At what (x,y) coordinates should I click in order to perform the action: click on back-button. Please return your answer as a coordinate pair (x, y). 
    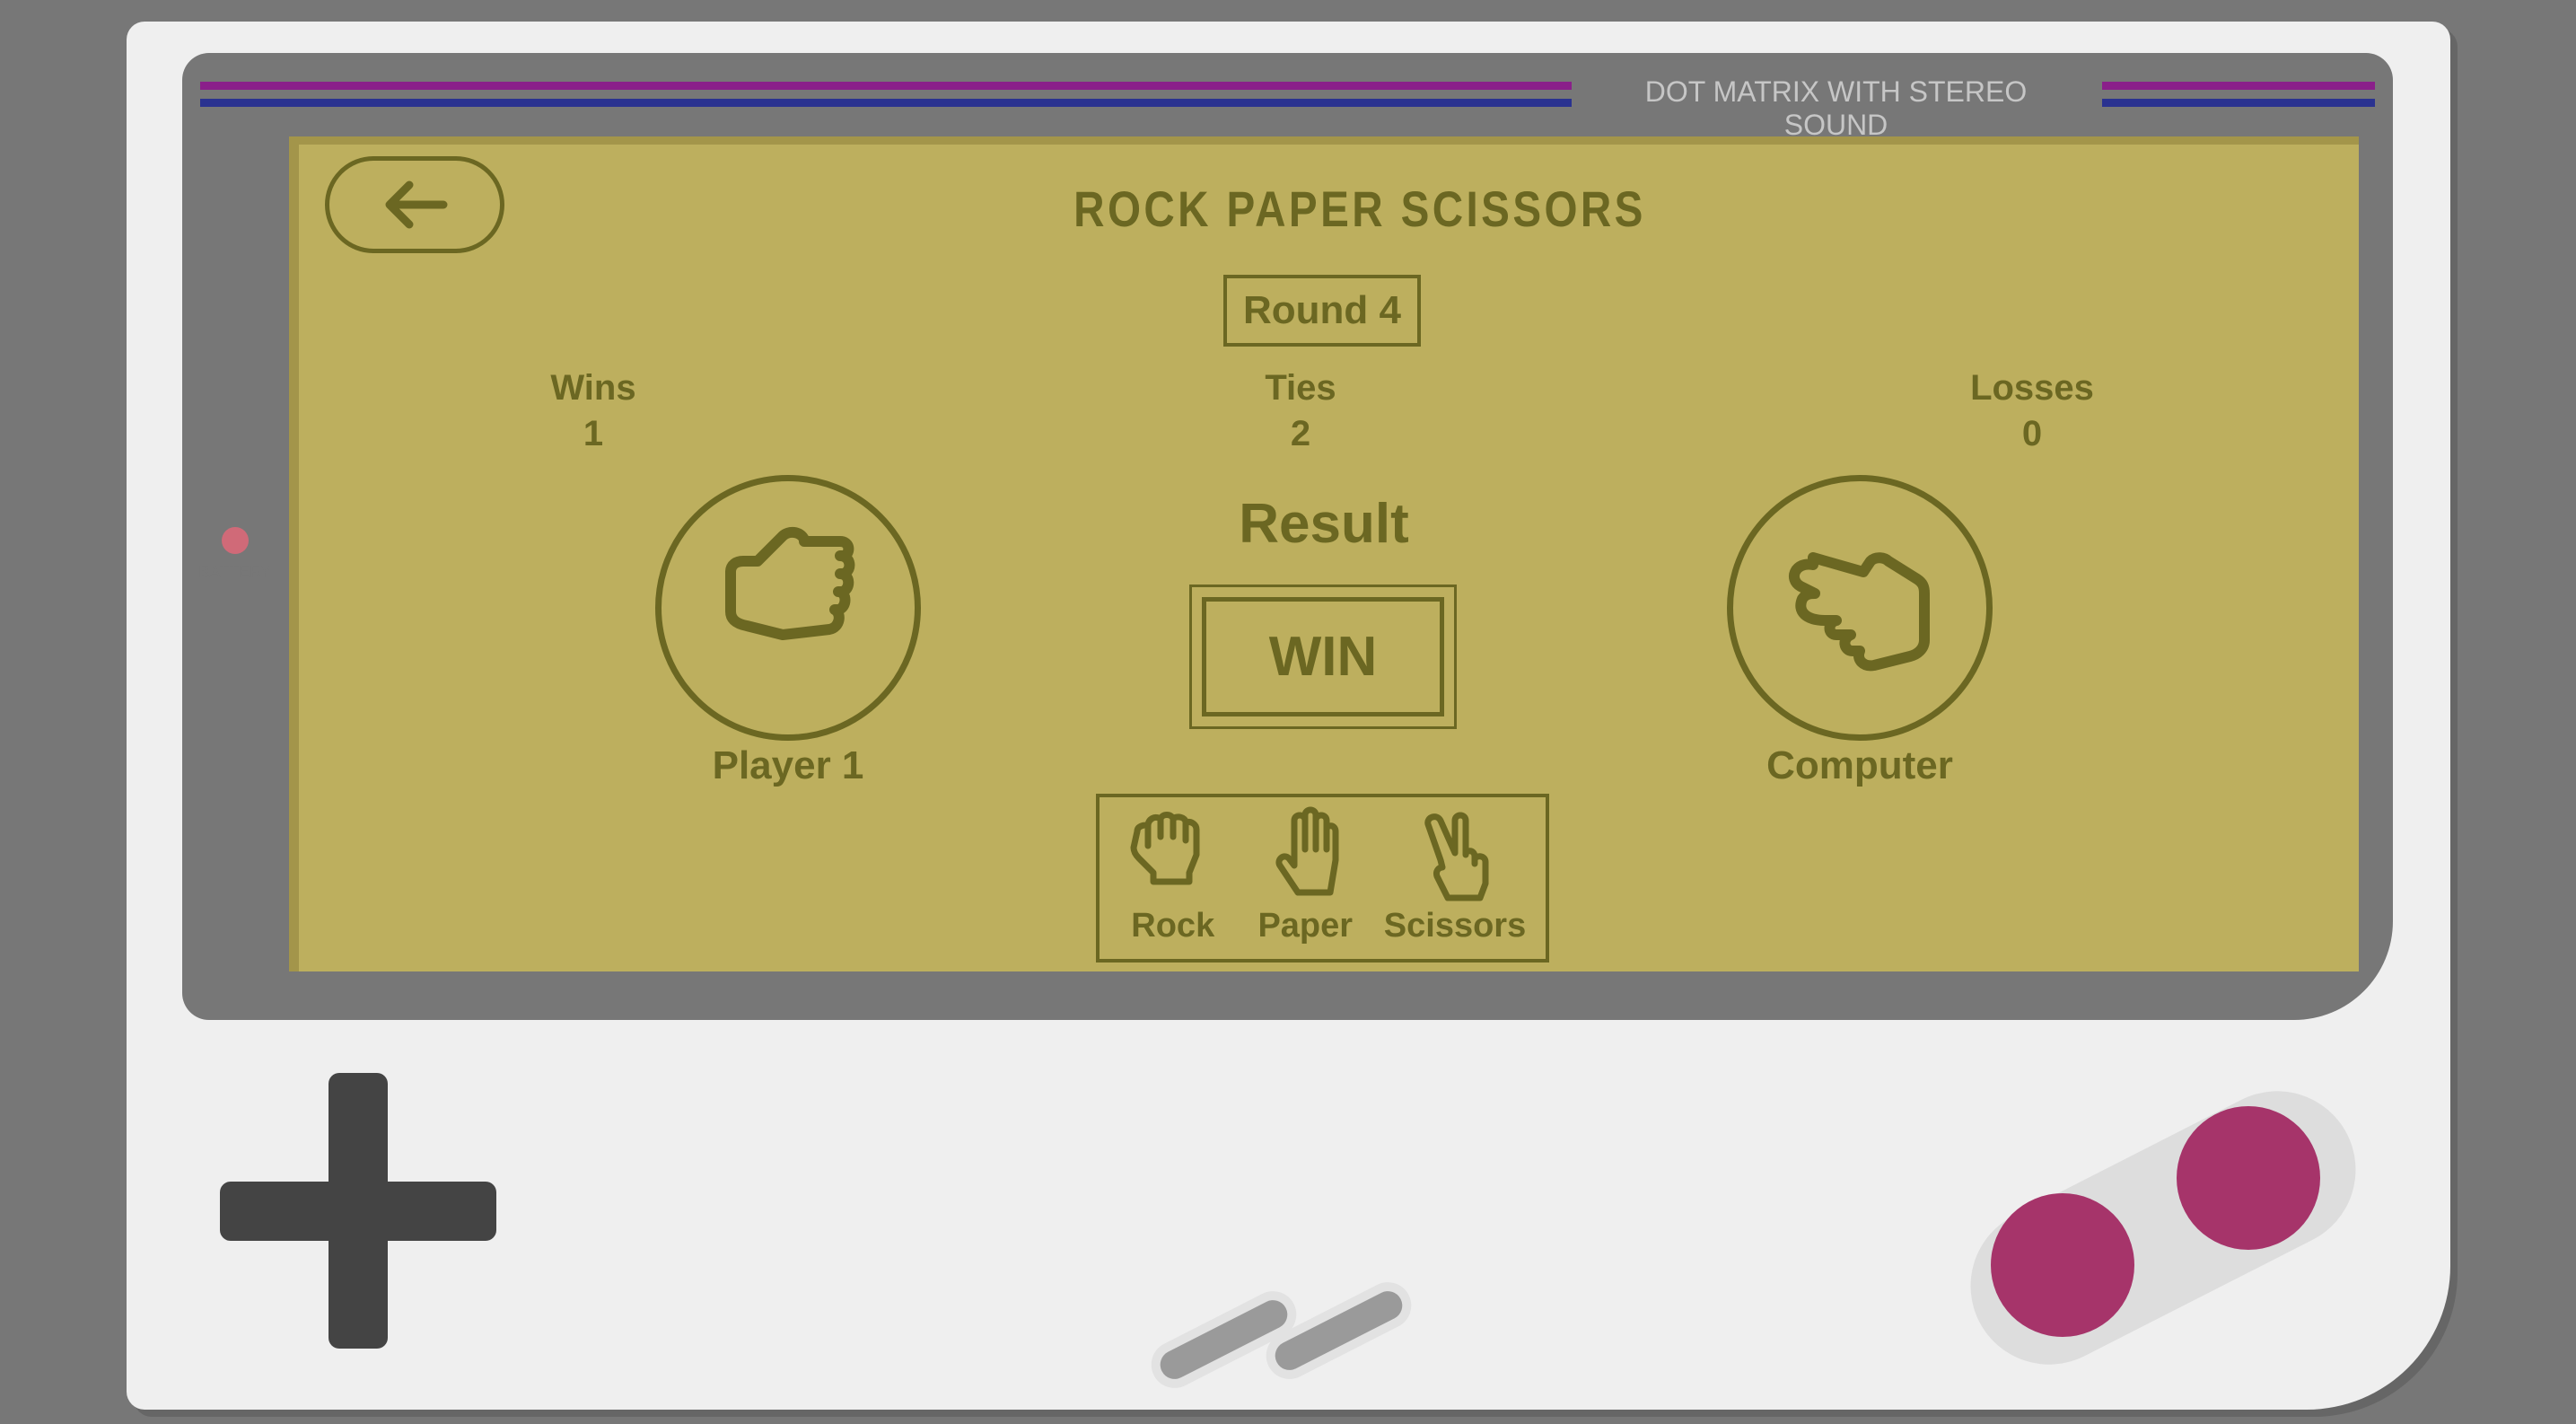
    Looking at the image, I should click on (414, 204).